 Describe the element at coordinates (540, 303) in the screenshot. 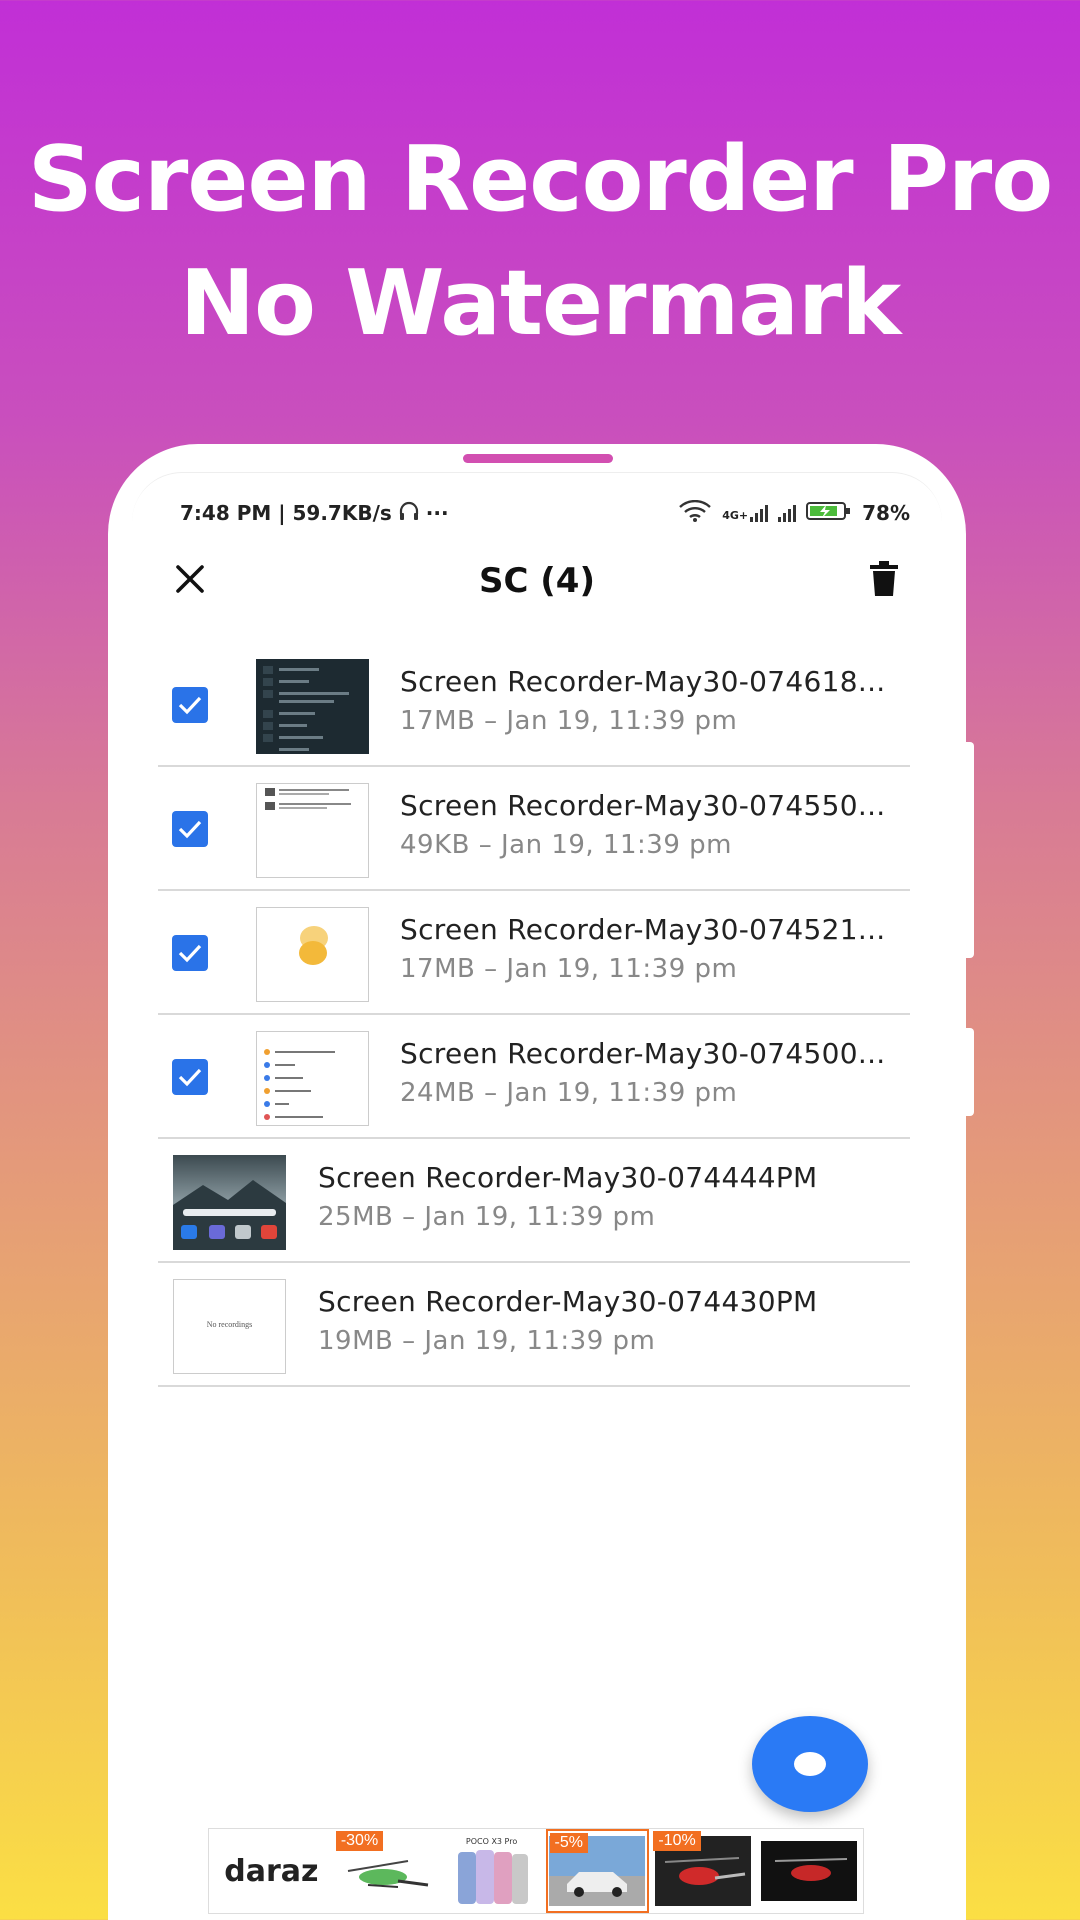

I see `promo-line-2: No Watermark` at that location.